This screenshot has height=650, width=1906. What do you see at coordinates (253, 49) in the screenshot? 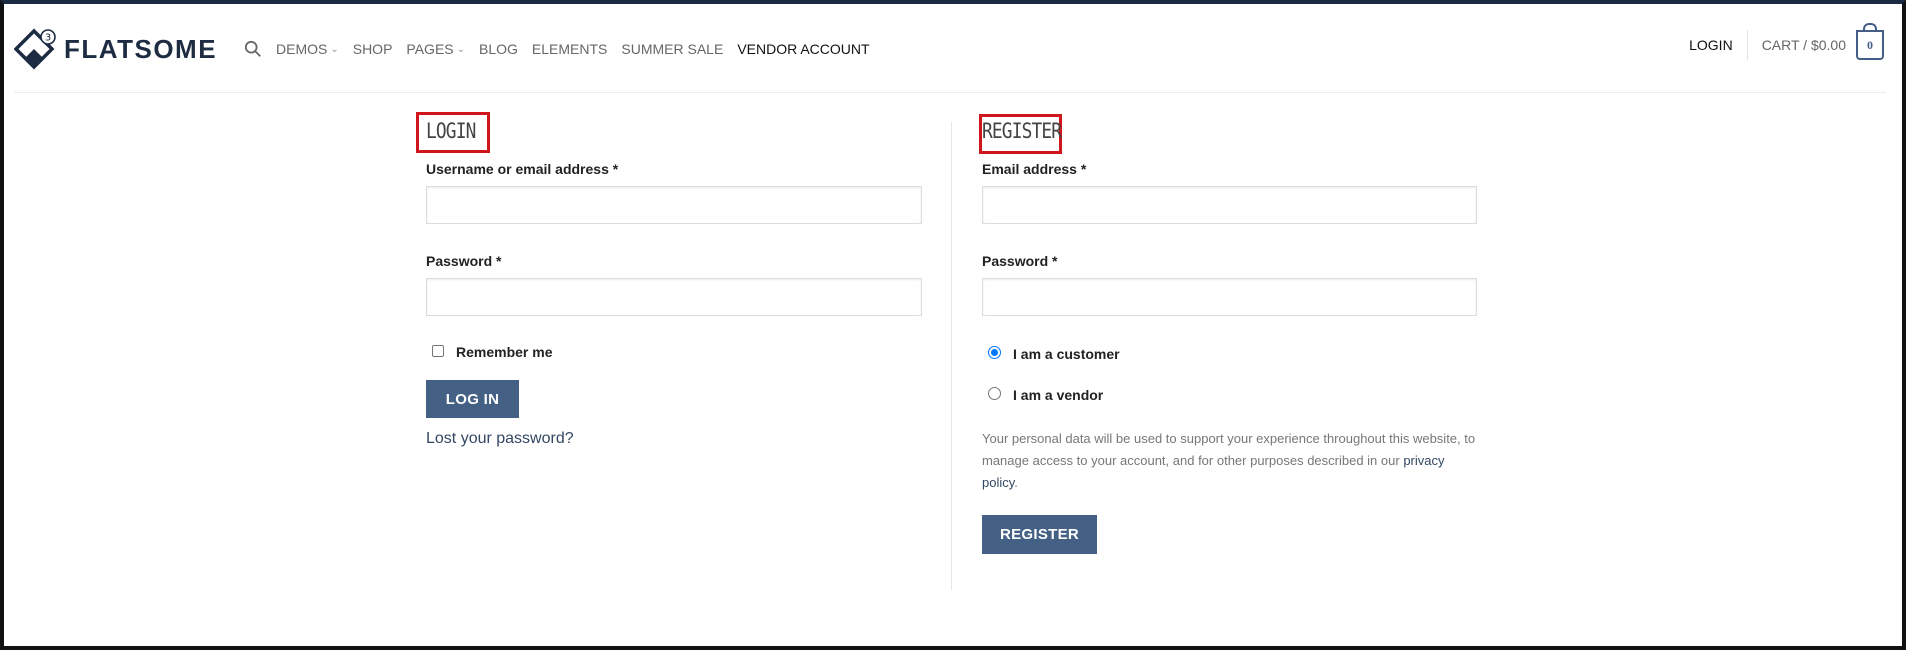
I see `search-icon` at bounding box center [253, 49].